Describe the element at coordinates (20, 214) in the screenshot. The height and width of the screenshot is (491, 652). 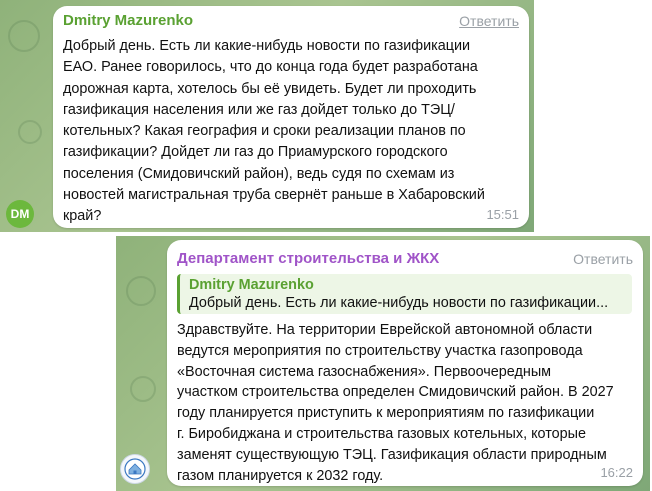
I see `avatar: DM` at that location.